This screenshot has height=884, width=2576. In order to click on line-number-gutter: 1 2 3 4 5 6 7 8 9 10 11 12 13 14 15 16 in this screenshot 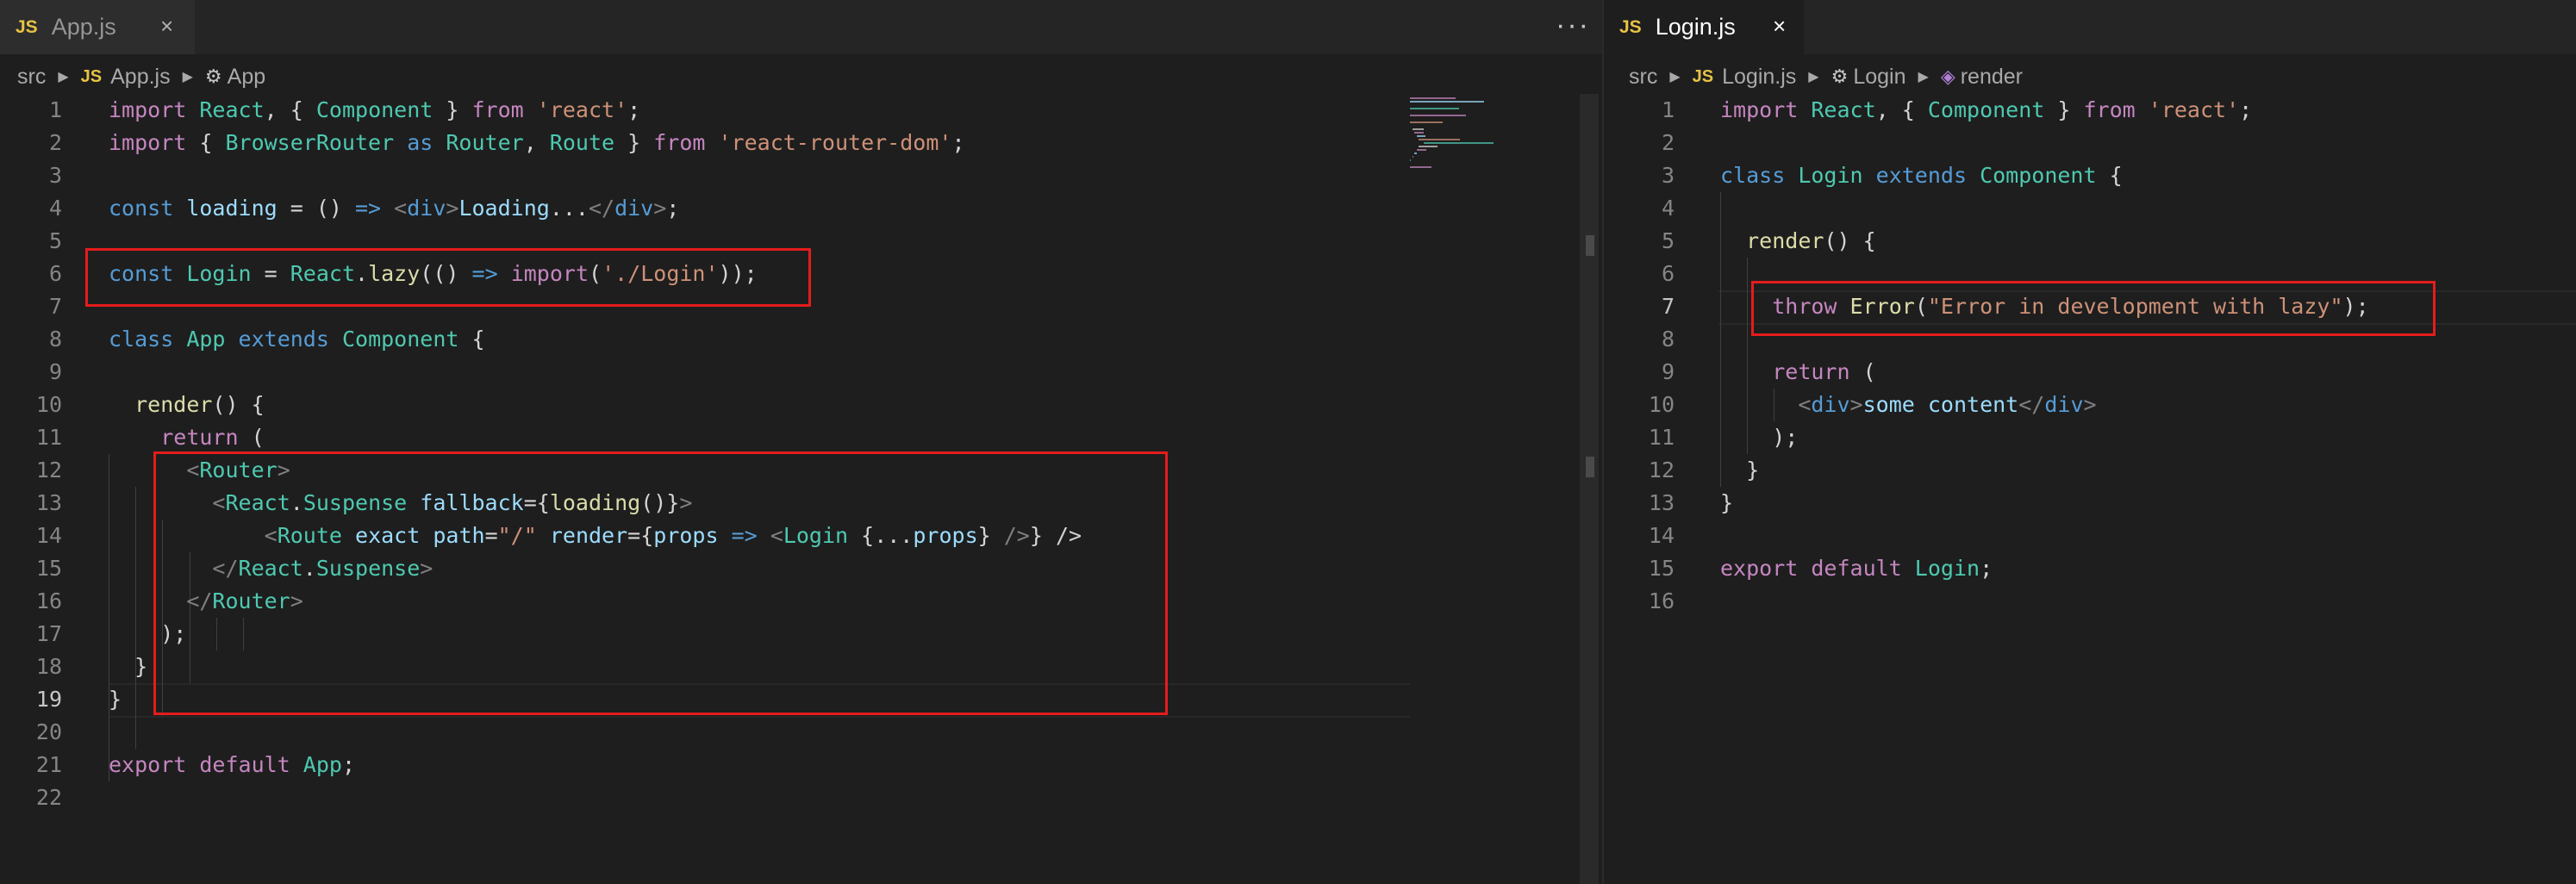, I will do `click(1639, 356)`.